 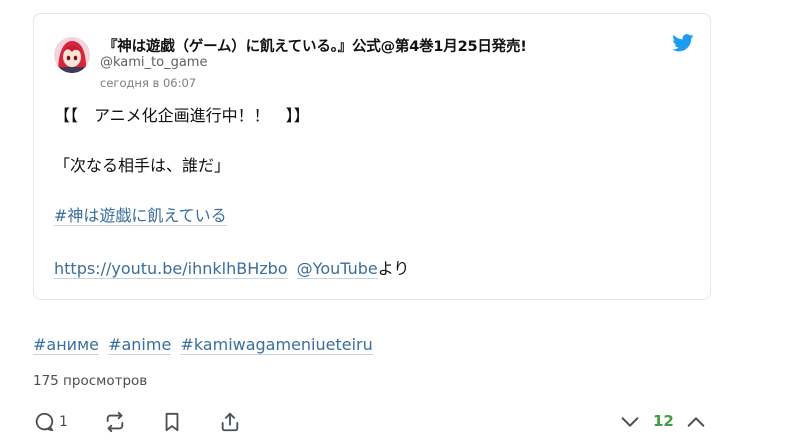 I want to click on comments-button: 1, so click(x=50, y=422).